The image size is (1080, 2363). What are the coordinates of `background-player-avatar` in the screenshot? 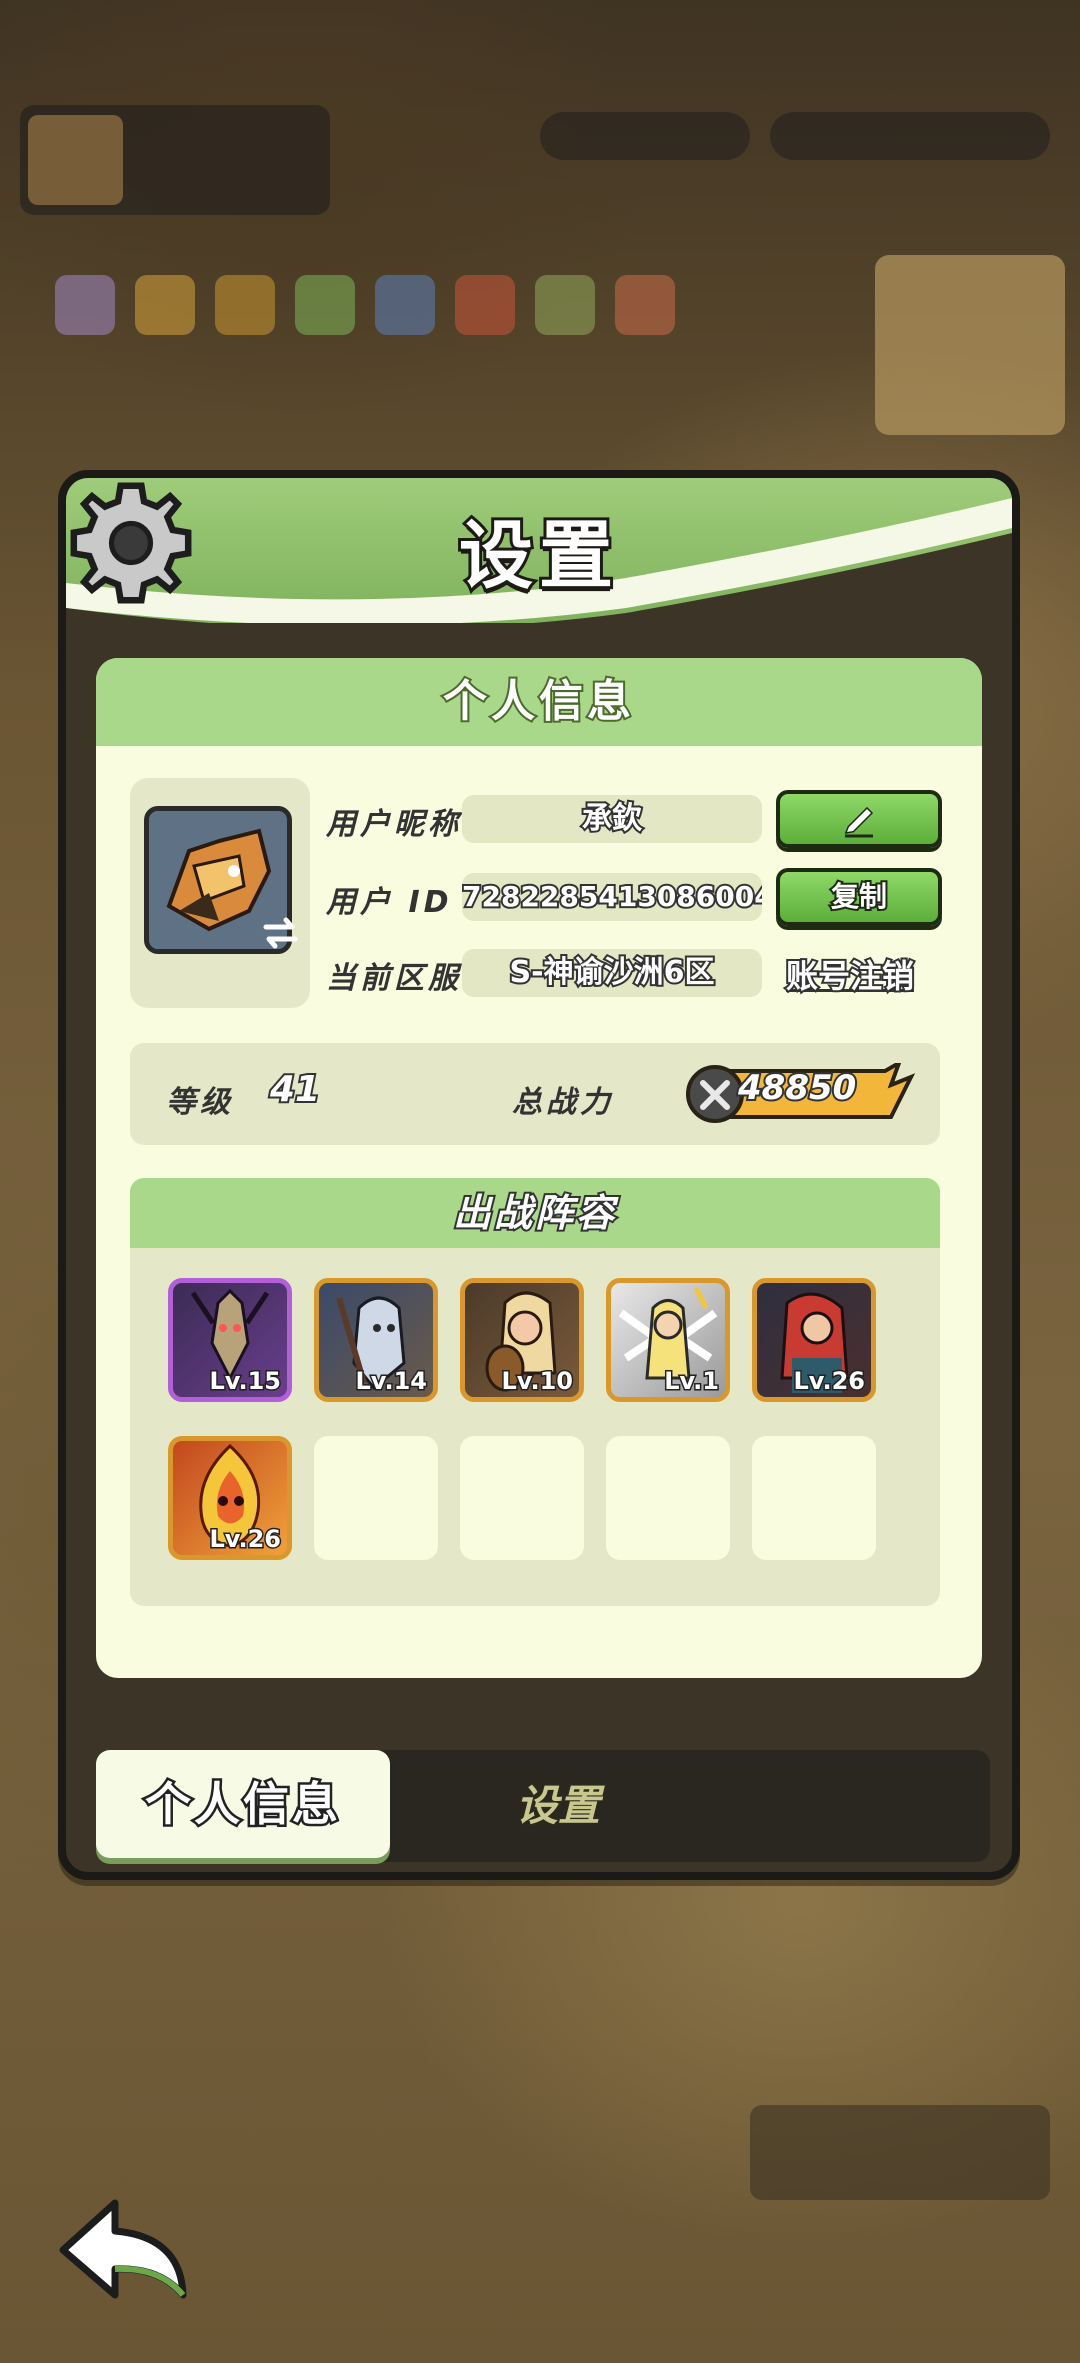 It's located at (75, 160).